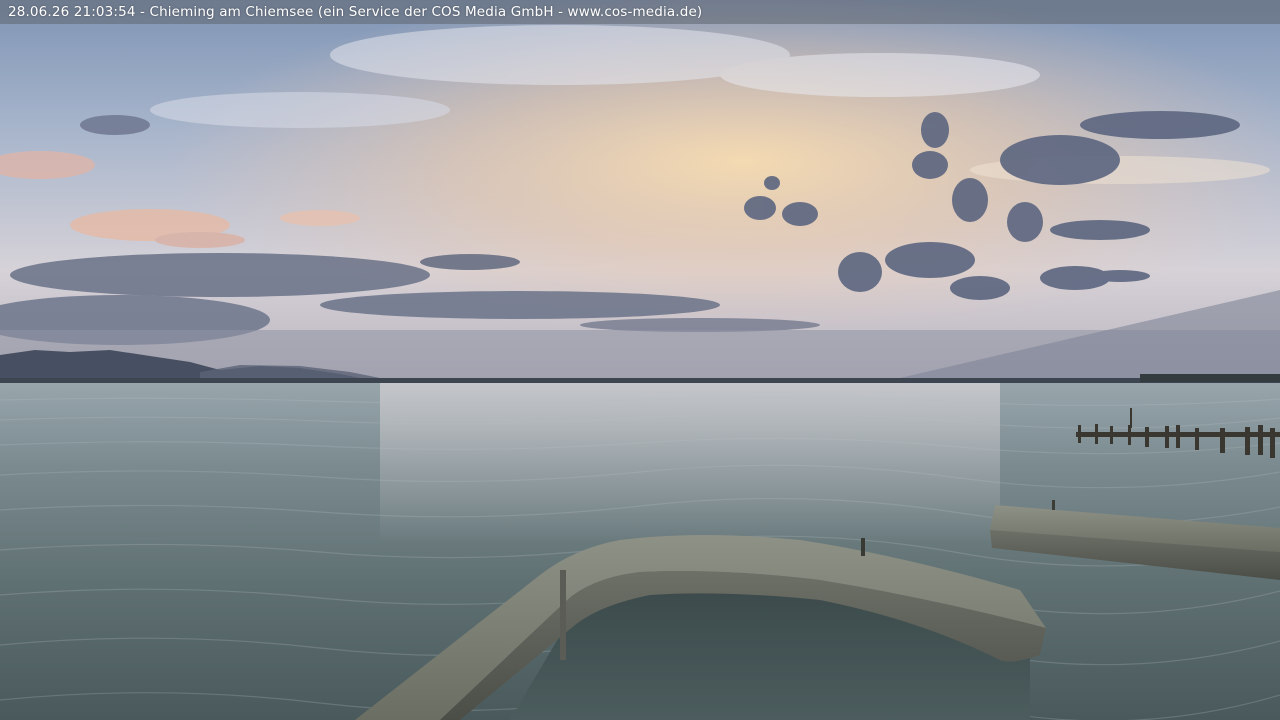  What do you see at coordinates (690, 463) in the screenshot?
I see `sky-reflection` at bounding box center [690, 463].